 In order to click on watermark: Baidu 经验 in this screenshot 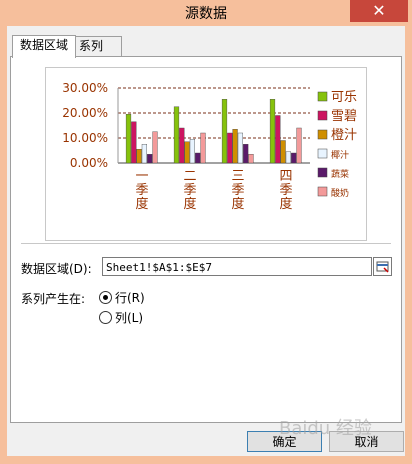, I will do `click(325, 428)`.